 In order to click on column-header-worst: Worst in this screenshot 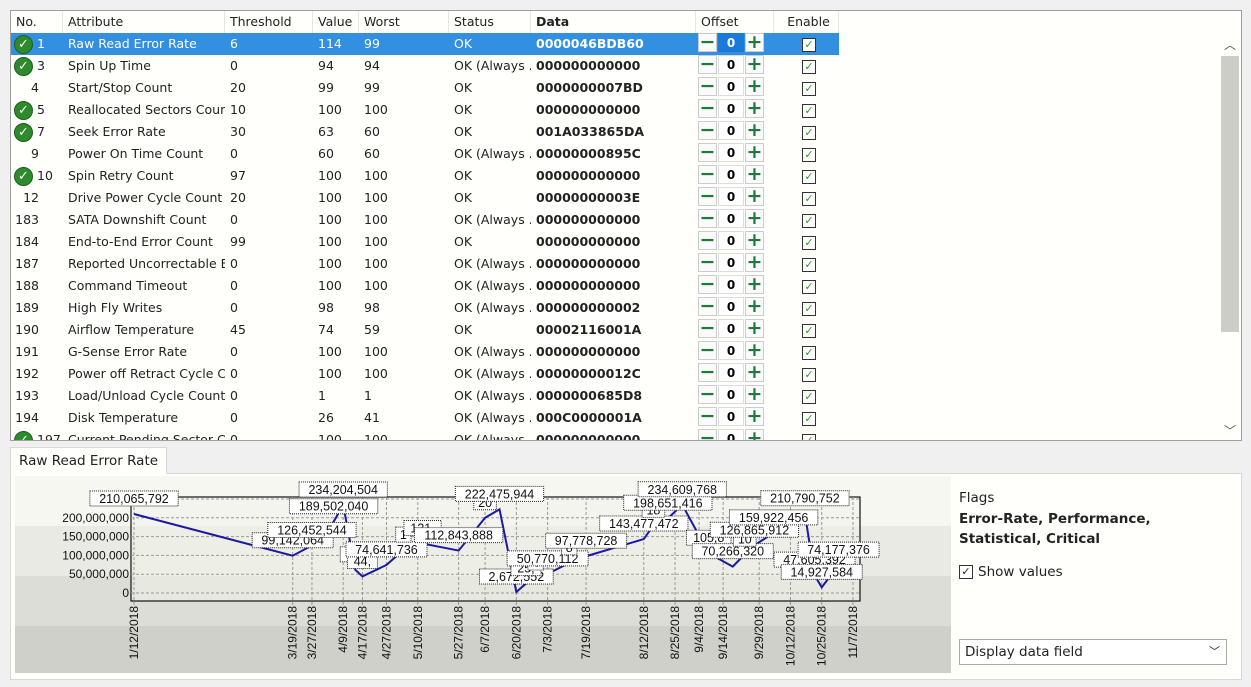, I will do `click(404, 22)`.